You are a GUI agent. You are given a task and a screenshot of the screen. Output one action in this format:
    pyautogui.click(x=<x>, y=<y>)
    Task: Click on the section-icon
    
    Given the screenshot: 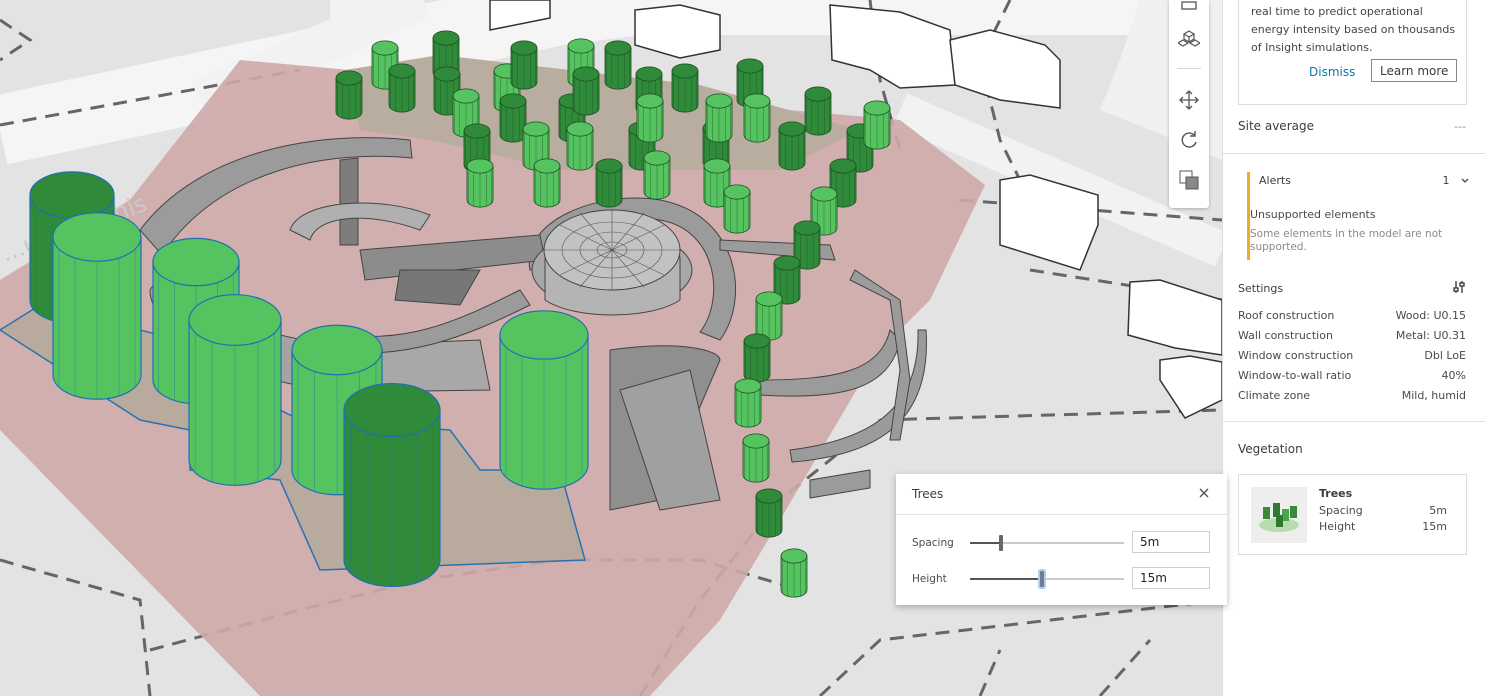 What is the action you would take?
    pyautogui.click(x=1189, y=180)
    